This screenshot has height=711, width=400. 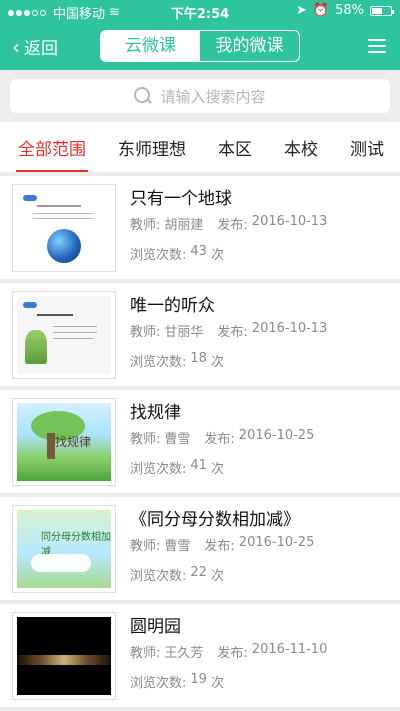 What do you see at coordinates (198, 358) in the screenshot?
I see `views-count: 18` at bounding box center [198, 358].